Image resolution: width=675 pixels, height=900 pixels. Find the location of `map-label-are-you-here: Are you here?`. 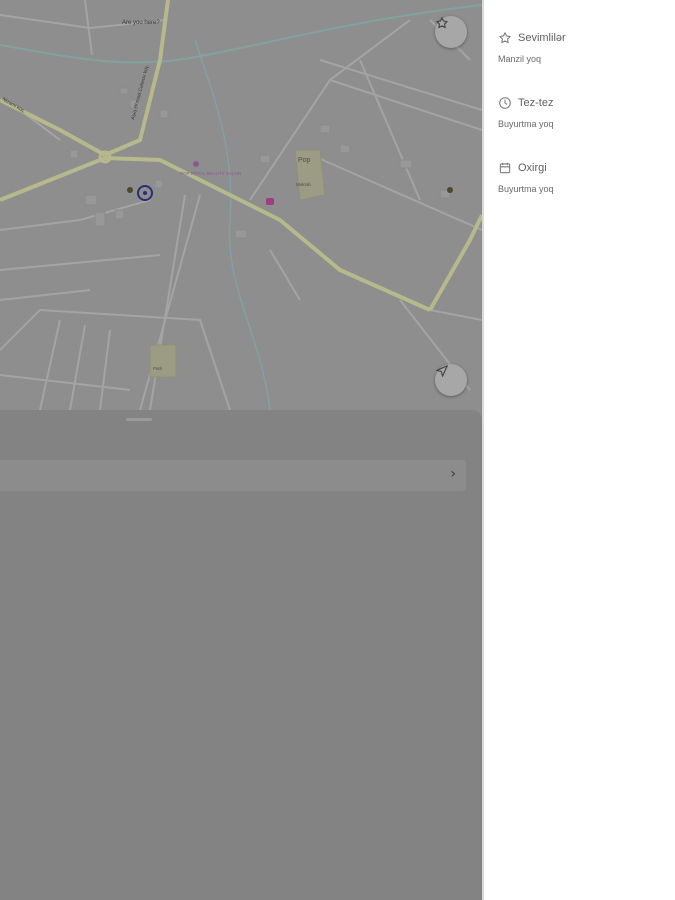

map-label-are-you-here: Are you here? is located at coordinates (141, 23).